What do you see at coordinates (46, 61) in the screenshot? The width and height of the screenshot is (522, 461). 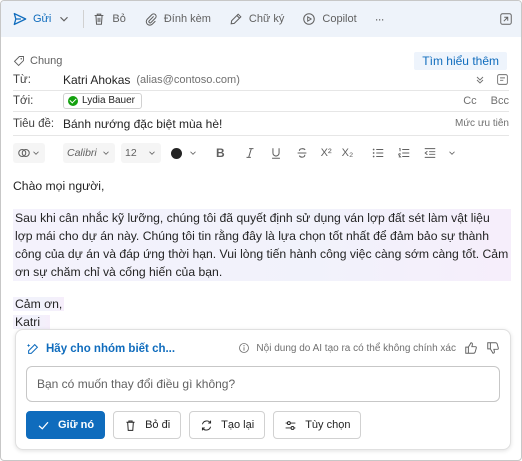 I see `sensitivity-text: Chung` at bounding box center [46, 61].